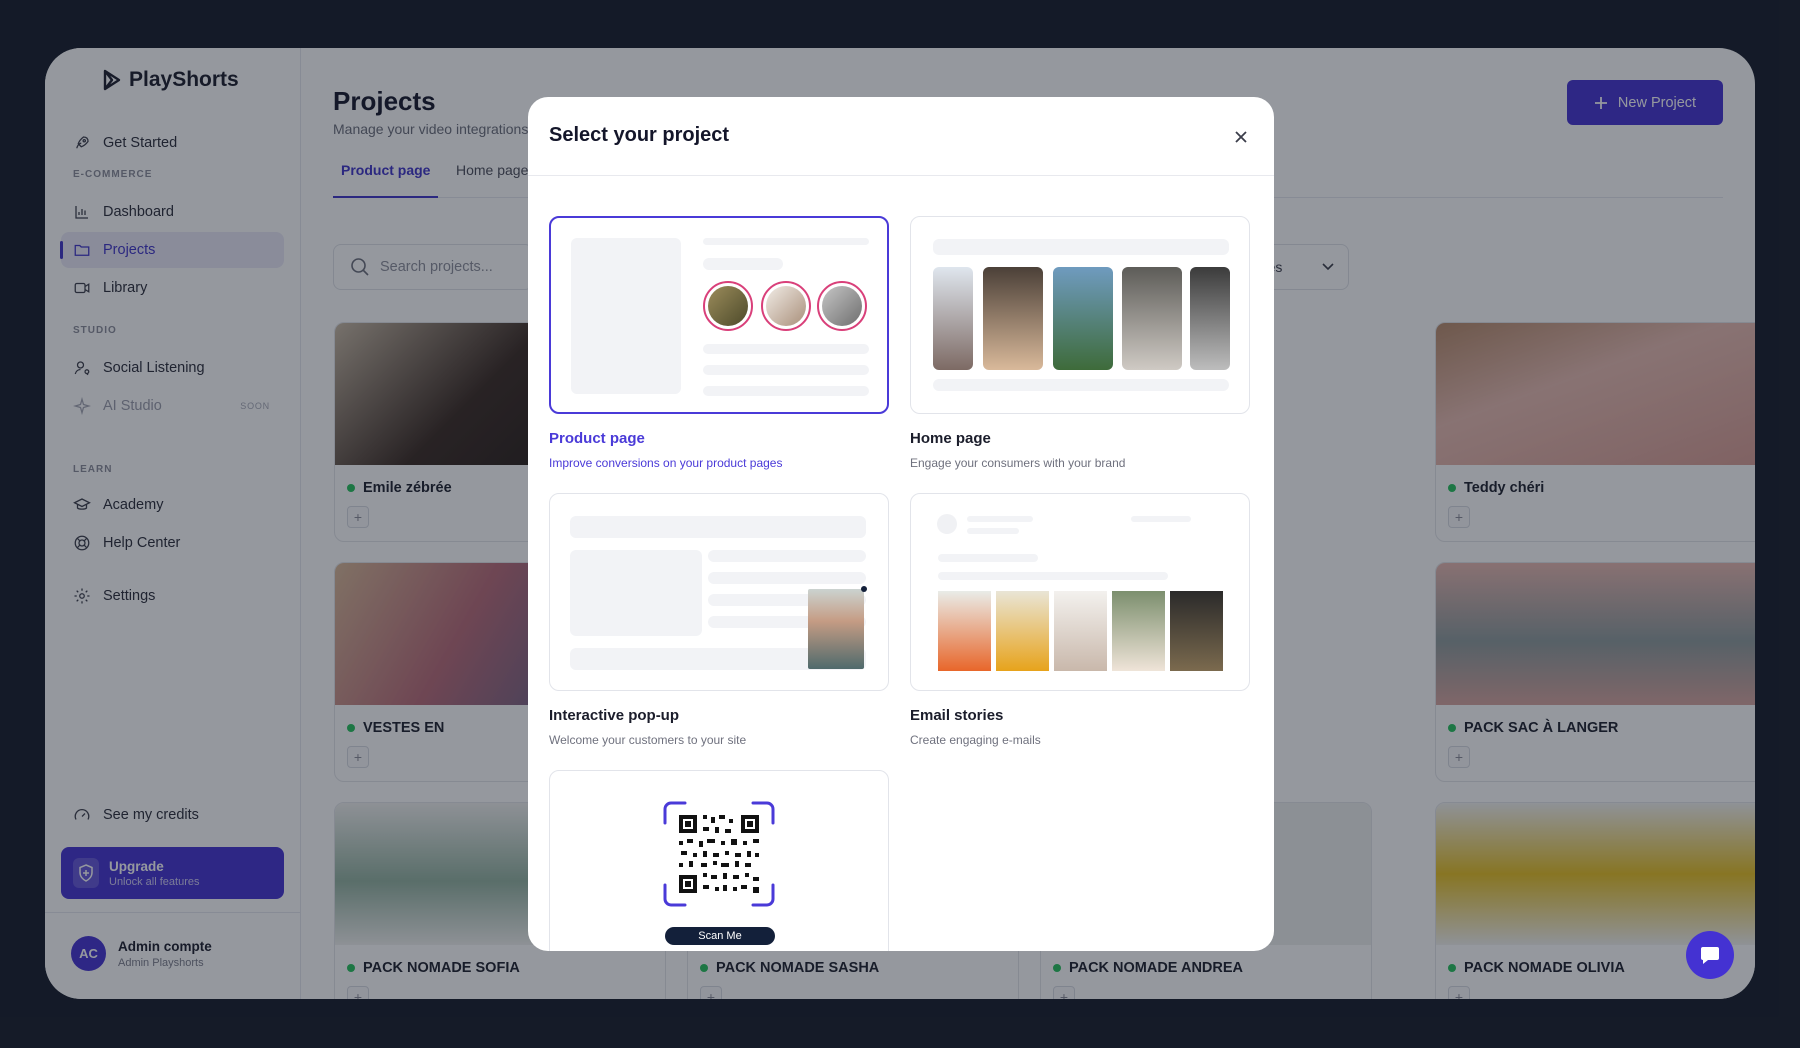 The width and height of the screenshot is (1800, 1048). I want to click on close-icon, so click(1241, 137).